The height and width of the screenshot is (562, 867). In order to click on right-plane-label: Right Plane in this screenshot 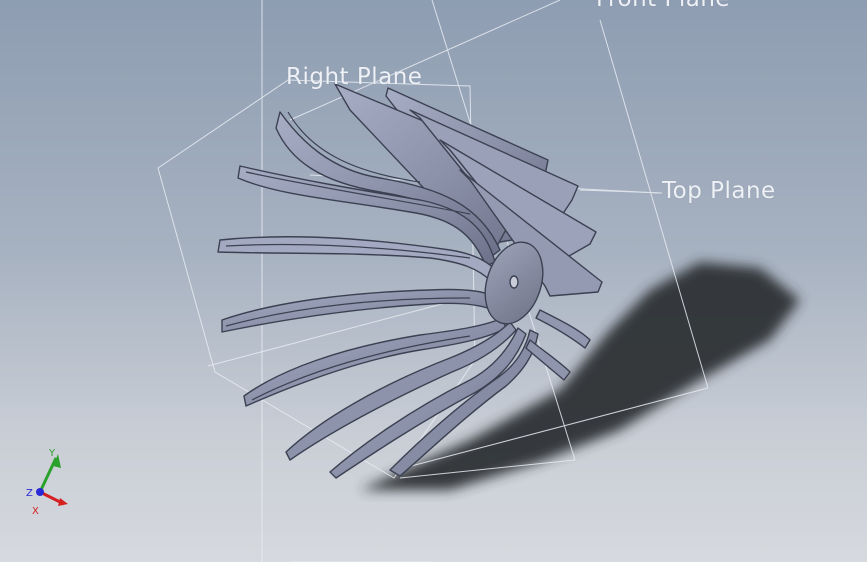, I will do `click(354, 77)`.